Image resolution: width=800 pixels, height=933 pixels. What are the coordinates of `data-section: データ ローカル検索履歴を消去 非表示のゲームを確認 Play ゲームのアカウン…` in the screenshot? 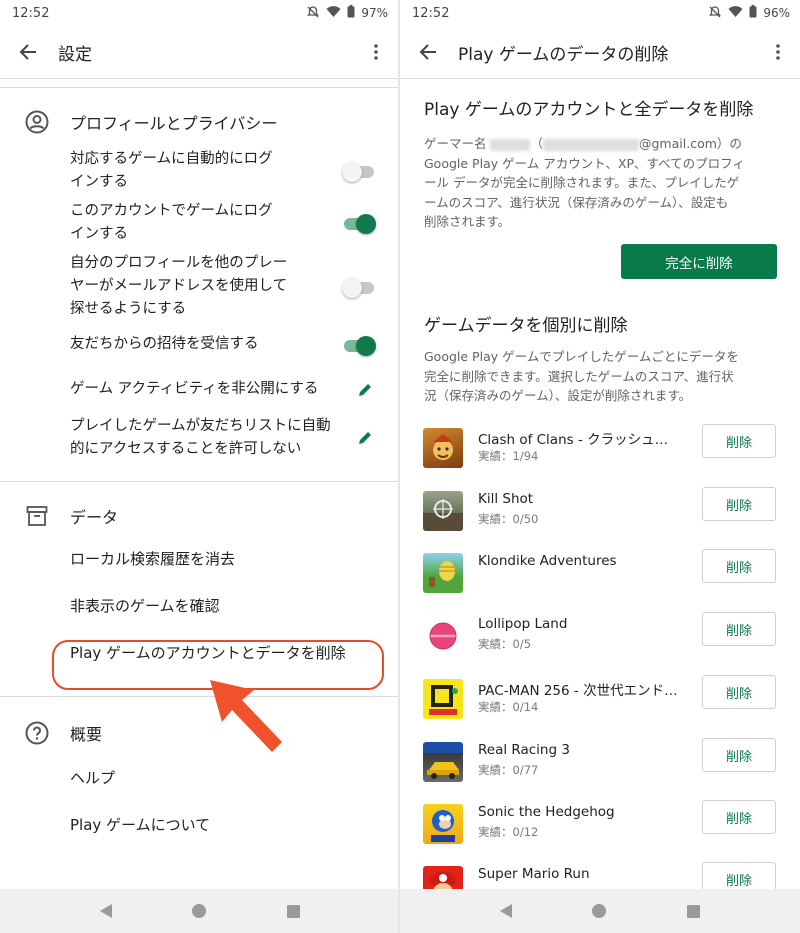 It's located at (199, 579).